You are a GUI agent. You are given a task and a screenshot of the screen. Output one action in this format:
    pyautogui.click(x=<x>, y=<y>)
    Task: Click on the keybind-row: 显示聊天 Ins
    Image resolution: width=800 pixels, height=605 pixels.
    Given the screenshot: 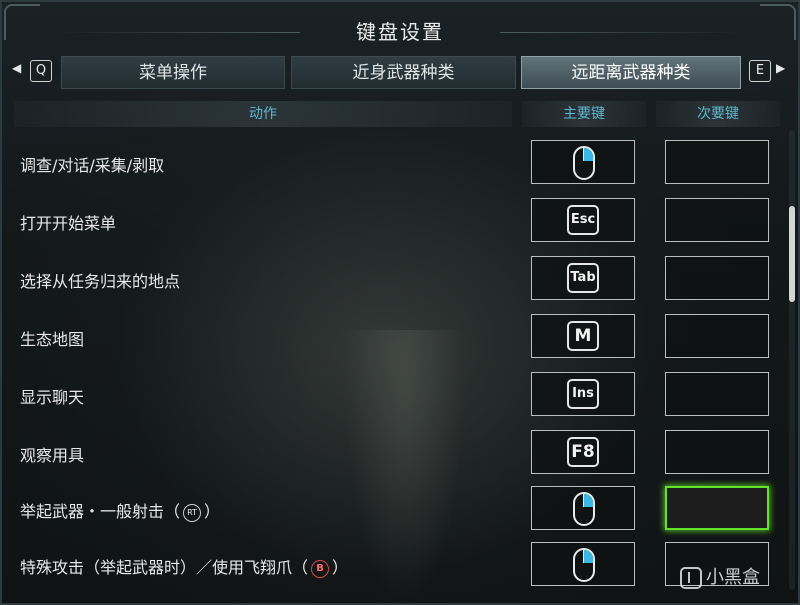 What is the action you would take?
    pyautogui.click(x=395, y=401)
    